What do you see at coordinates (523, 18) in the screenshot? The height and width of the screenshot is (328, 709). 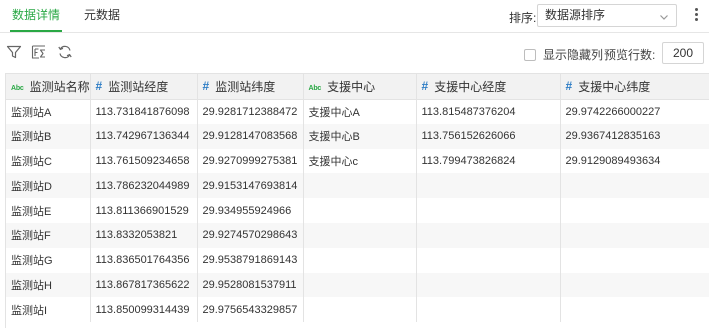 I see `sort-label: 排序:` at bounding box center [523, 18].